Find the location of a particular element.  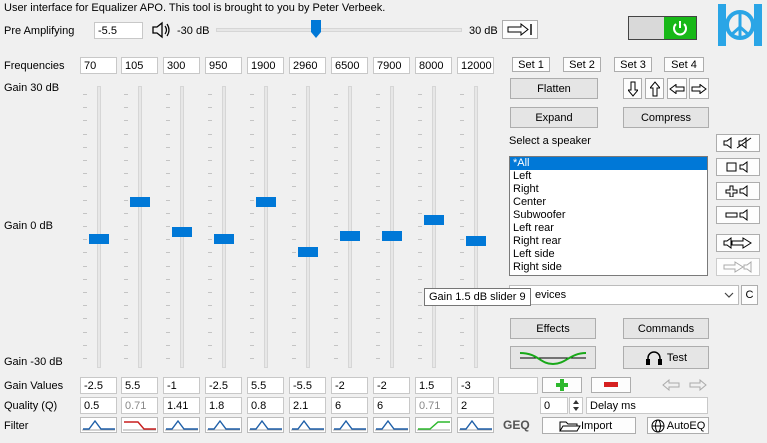

speaker-list-item: Subwoofer is located at coordinates (608, 215).